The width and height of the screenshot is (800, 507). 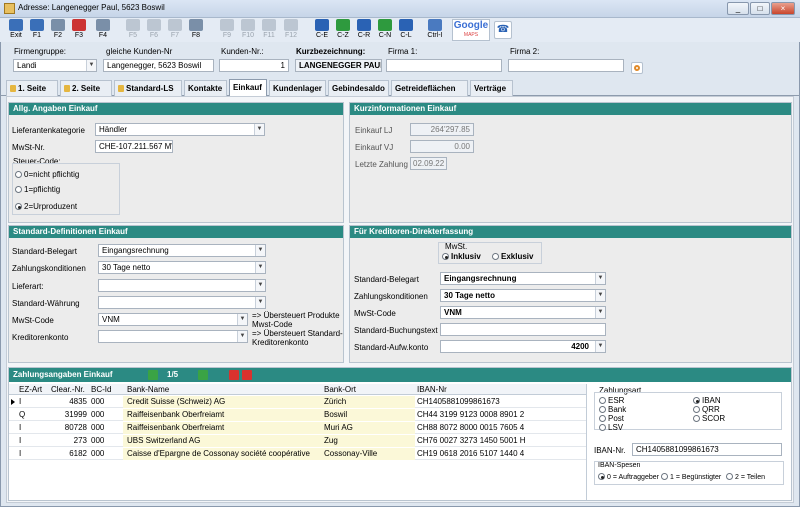 What do you see at coordinates (523, 329) in the screenshot?
I see `buchungstext-field` at bounding box center [523, 329].